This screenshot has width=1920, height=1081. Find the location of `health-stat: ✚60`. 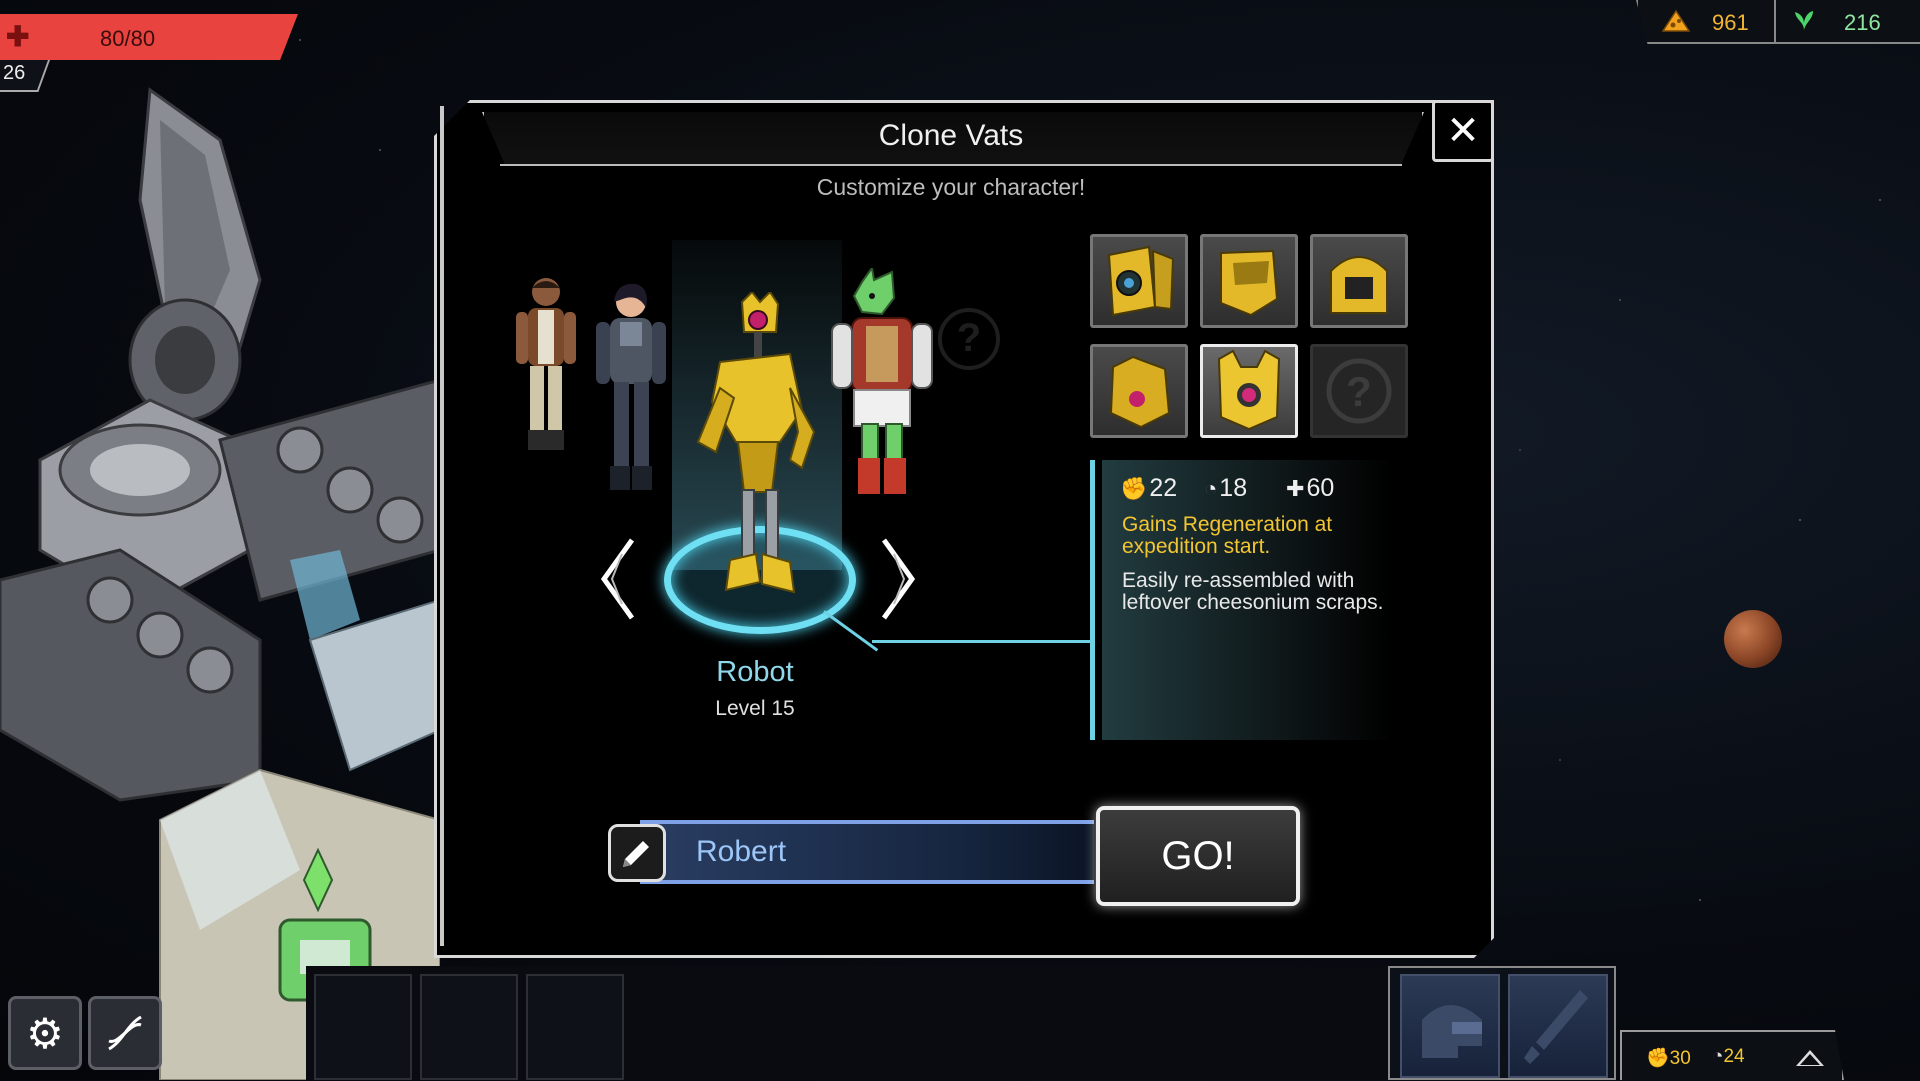

health-stat: ✚60 is located at coordinates (1310, 488).